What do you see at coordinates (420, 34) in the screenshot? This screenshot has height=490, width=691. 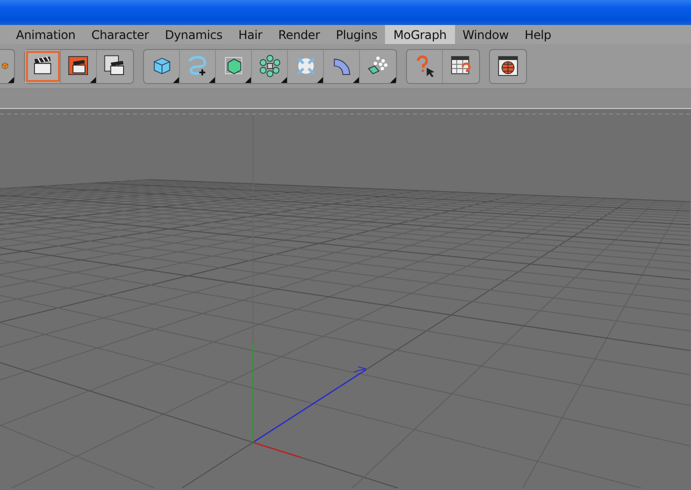 I see `menu-item: MoGraph` at bounding box center [420, 34].